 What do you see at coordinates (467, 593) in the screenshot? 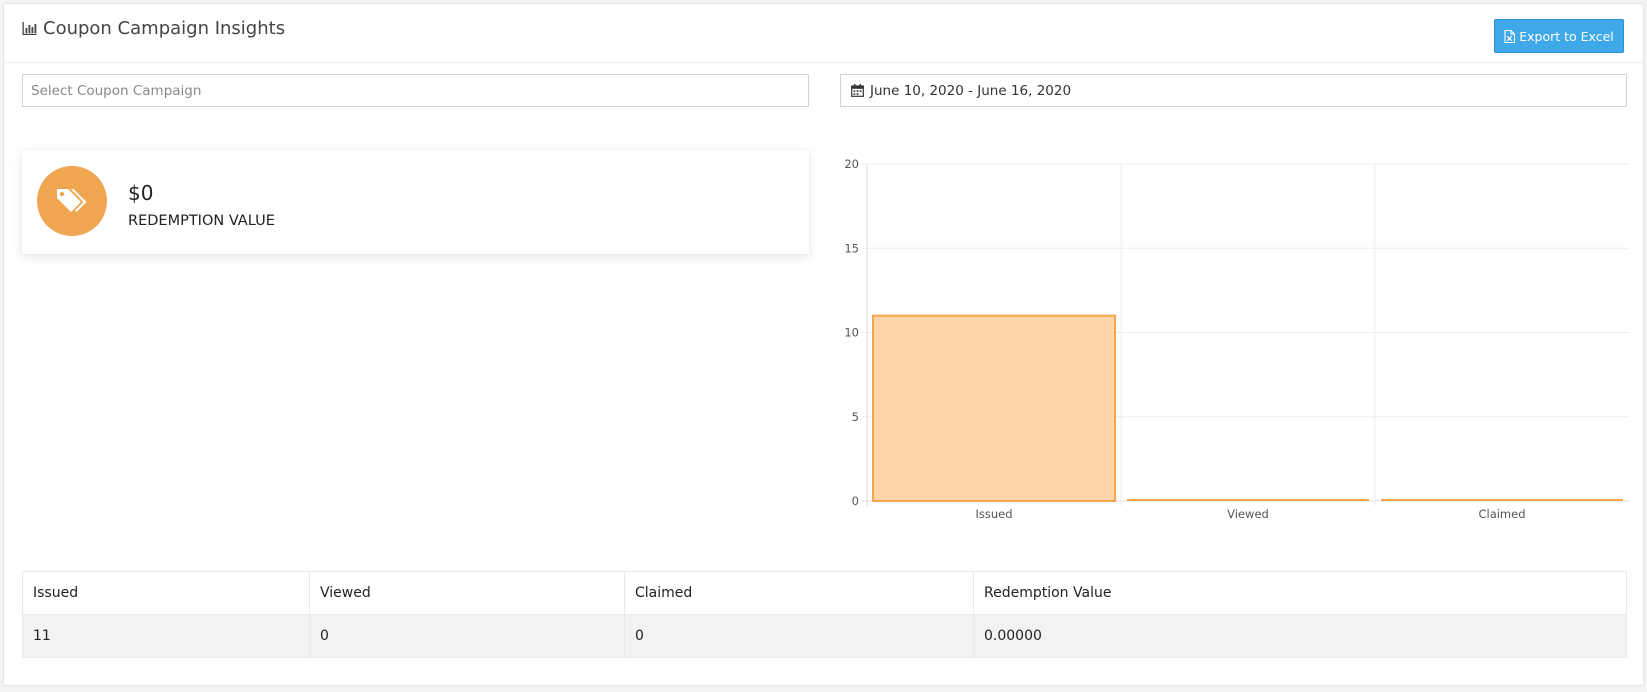
I see `column-header-viewed: Viewed` at bounding box center [467, 593].